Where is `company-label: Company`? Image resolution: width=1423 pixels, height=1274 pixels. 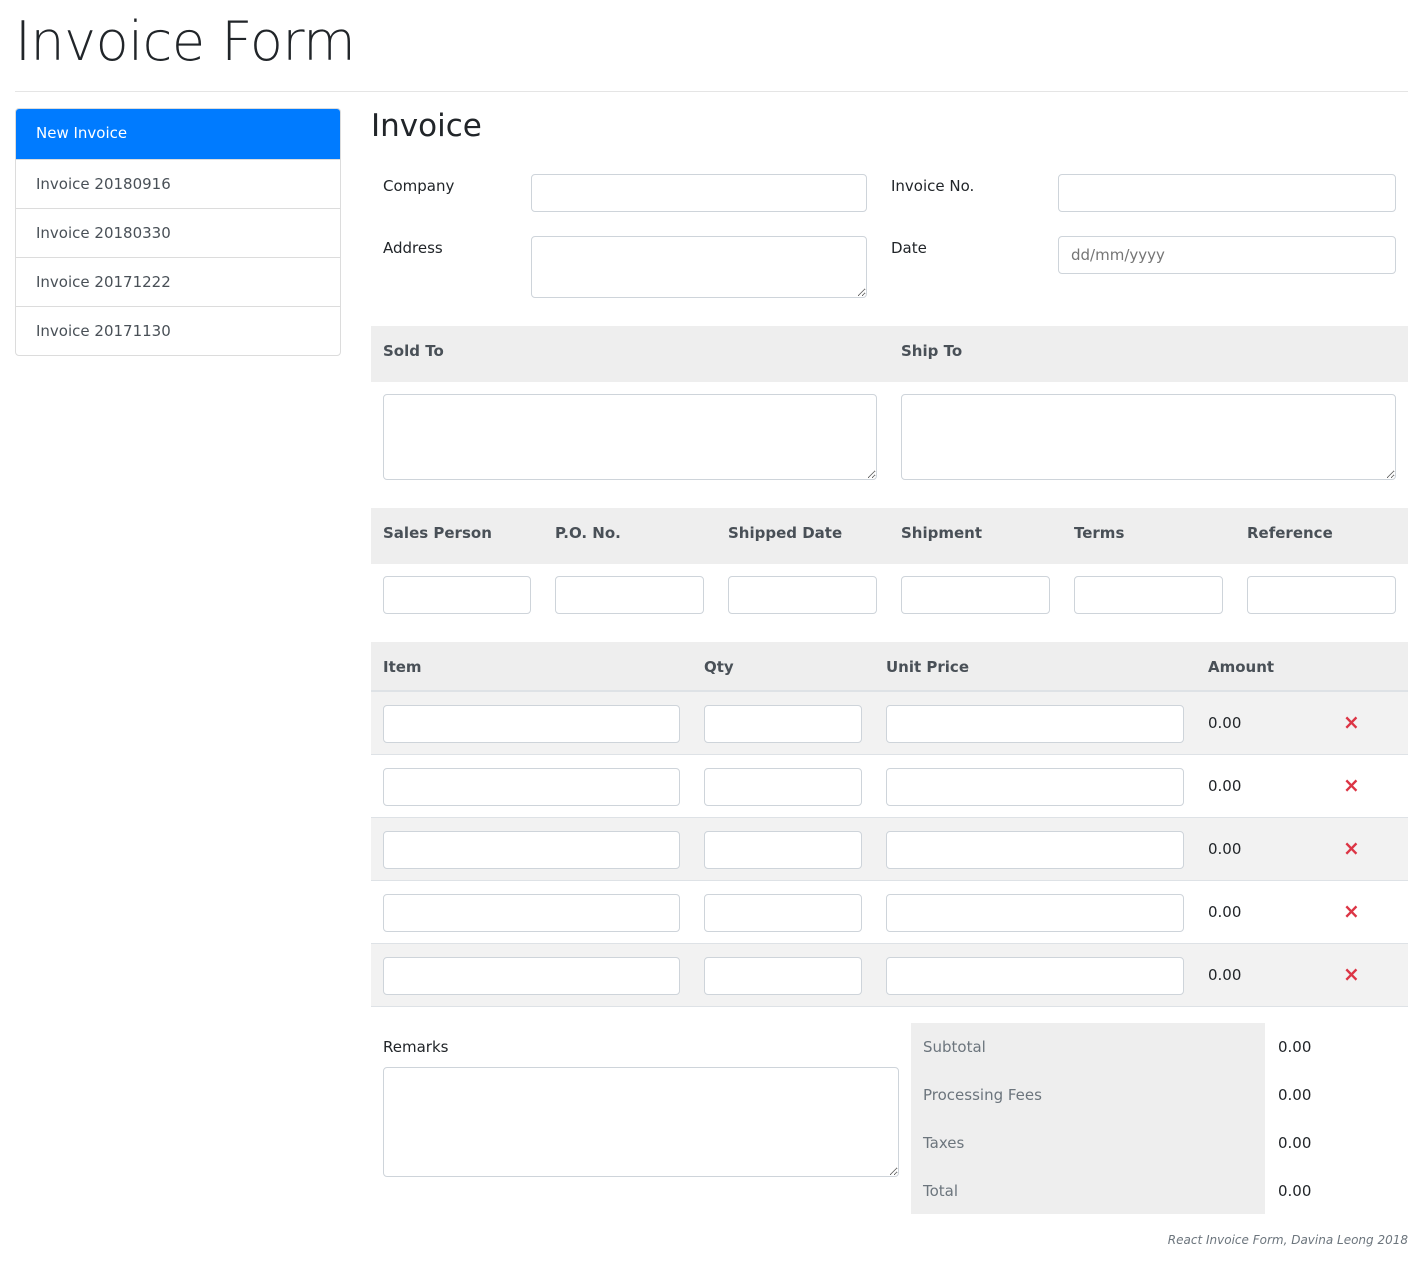 company-label: Company is located at coordinates (419, 186).